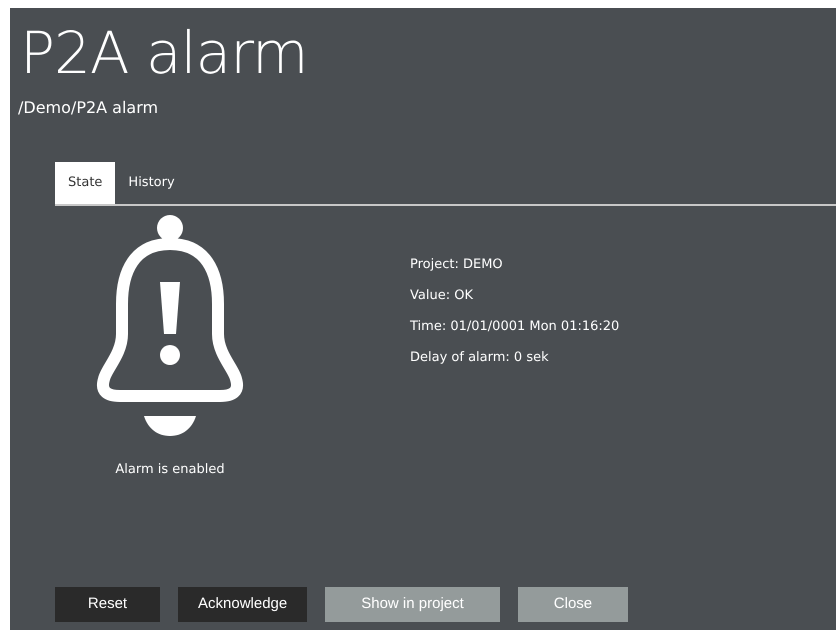 The image size is (836, 631). What do you see at coordinates (480, 357) in the screenshot?
I see `detail-text: Delay of alarm: 0 sek` at bounding box center [480, 357].